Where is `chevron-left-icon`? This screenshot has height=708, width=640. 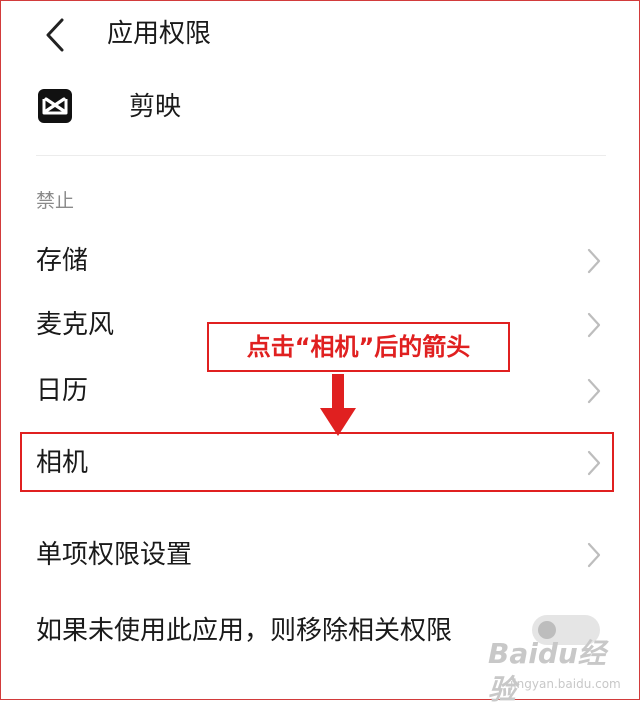
chevron-left-icon is located at coordinates (55, 35).